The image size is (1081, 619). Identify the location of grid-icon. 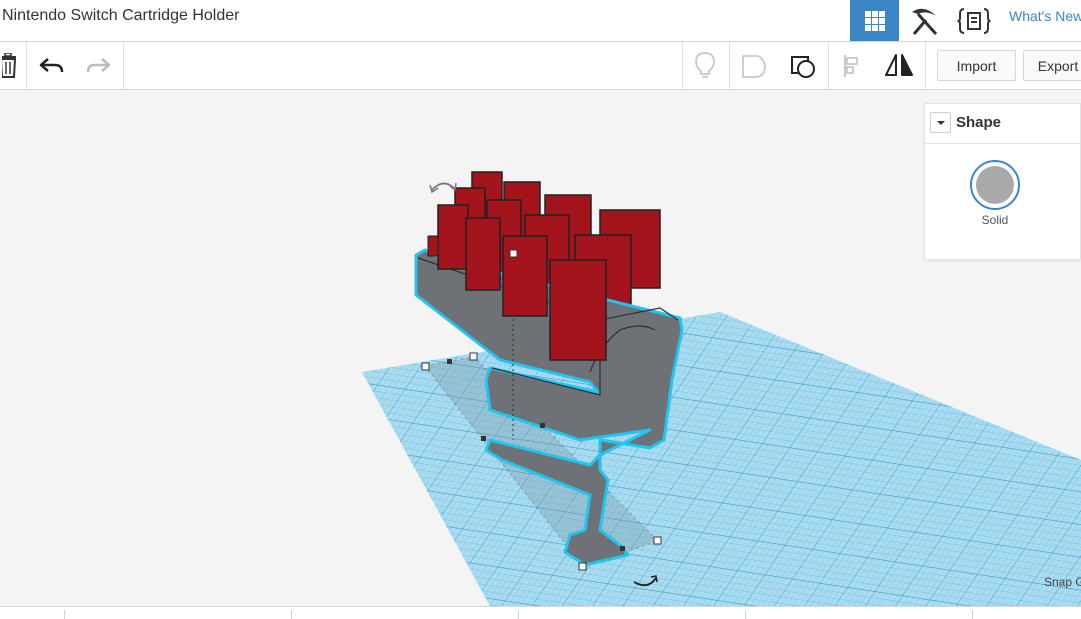
(874, 20).